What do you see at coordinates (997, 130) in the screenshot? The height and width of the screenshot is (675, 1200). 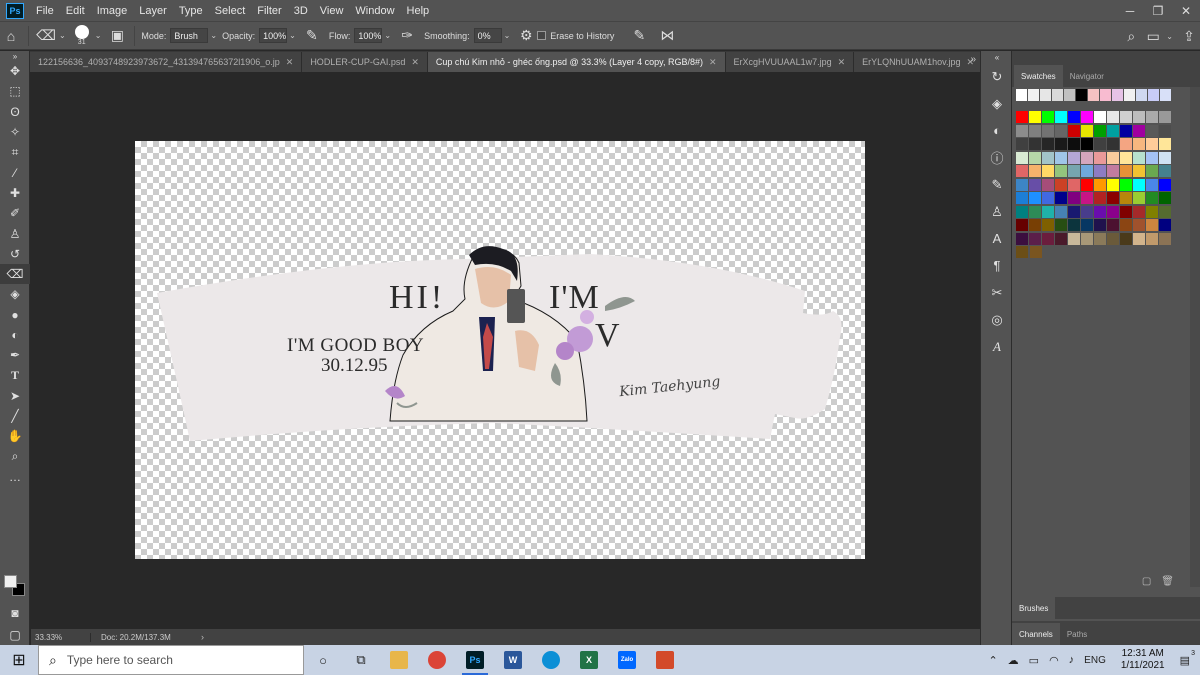 I see `adjustments-panel-icon: ◐` at bounding box center [997, 130].